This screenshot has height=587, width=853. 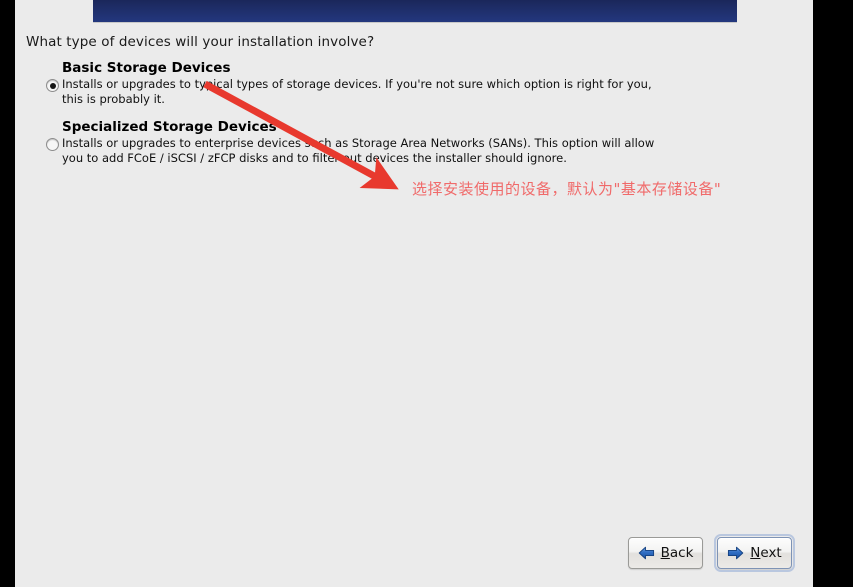 What do you see at coordinates (681, 553) in the screenshot?
I see `back-button-rest: ack` at bounding box center [681, 553].